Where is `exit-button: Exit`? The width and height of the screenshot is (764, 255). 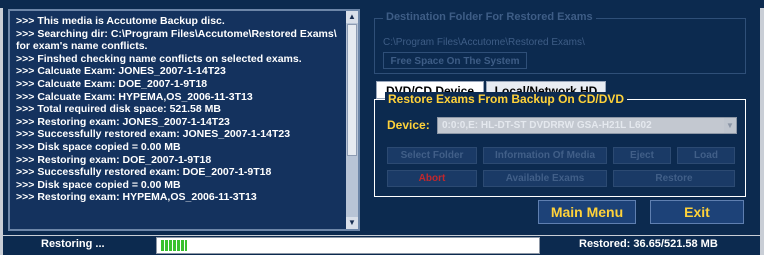
exit-button: Exit is located at coordinates (697, 212).